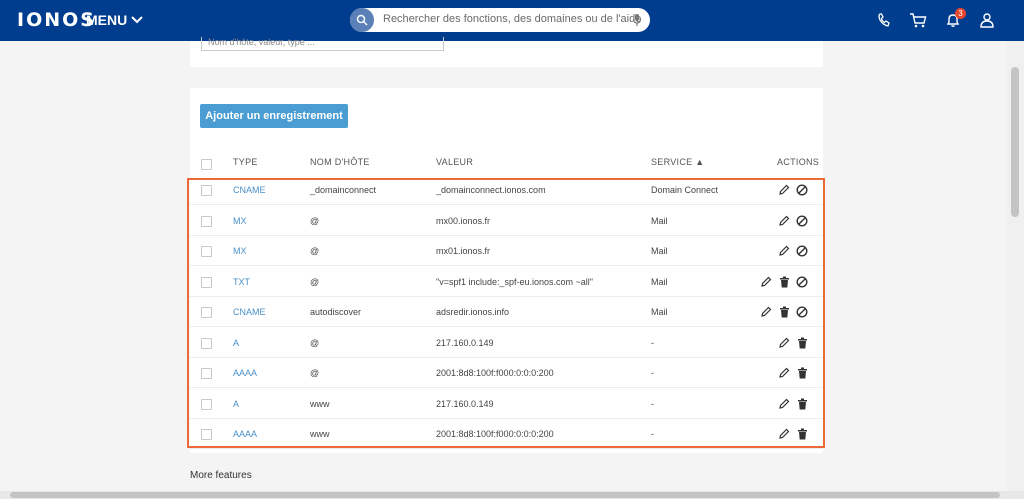 The image size is (1024, 499). I want to click on menu-label: MENU, so click(107, 20).